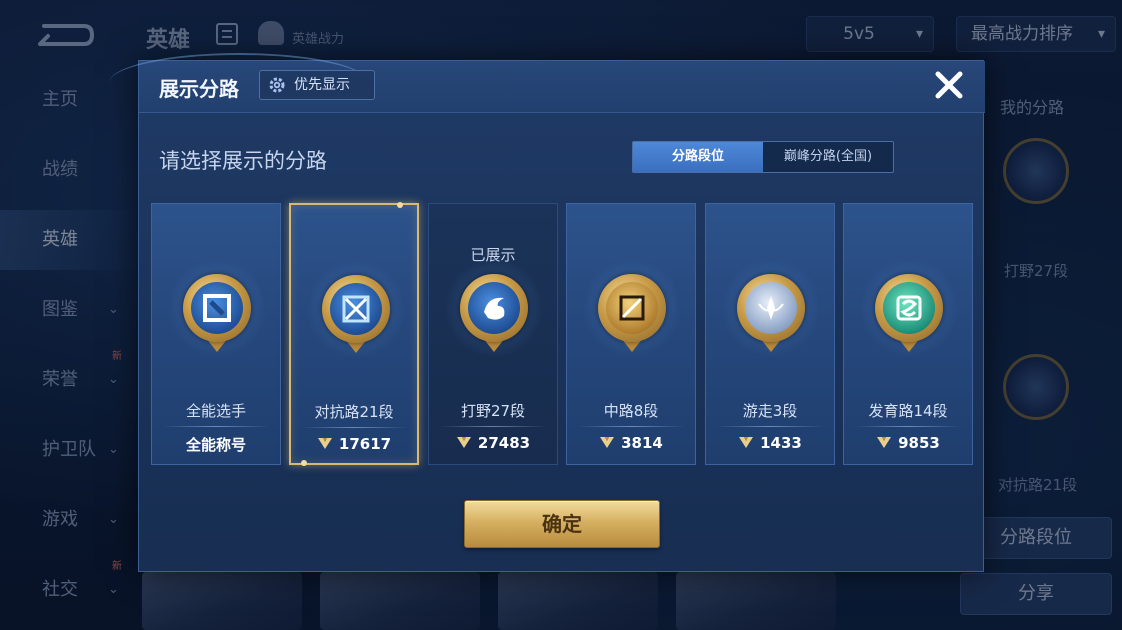 The image size is (1122, 630). I want to click on lane-tab-switch: 分路段位 巅峰分路(全国), so click(763, 157).